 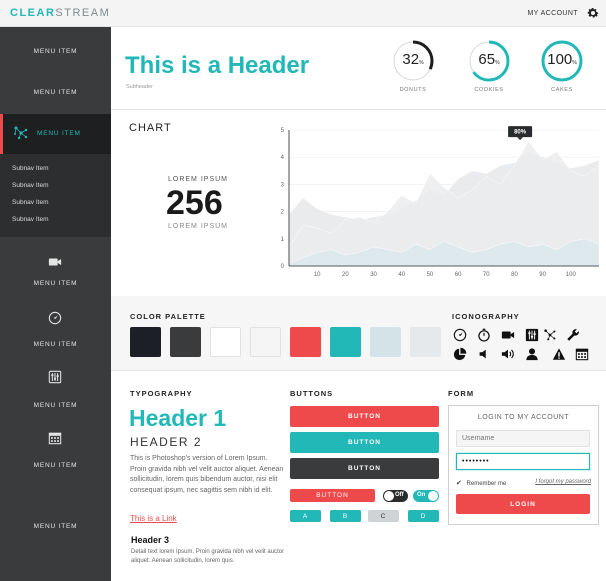 What do you see at coordinates (383, 516) in the screenshot?
I see `segment-c-button: C` at bounding box center [383, 516].